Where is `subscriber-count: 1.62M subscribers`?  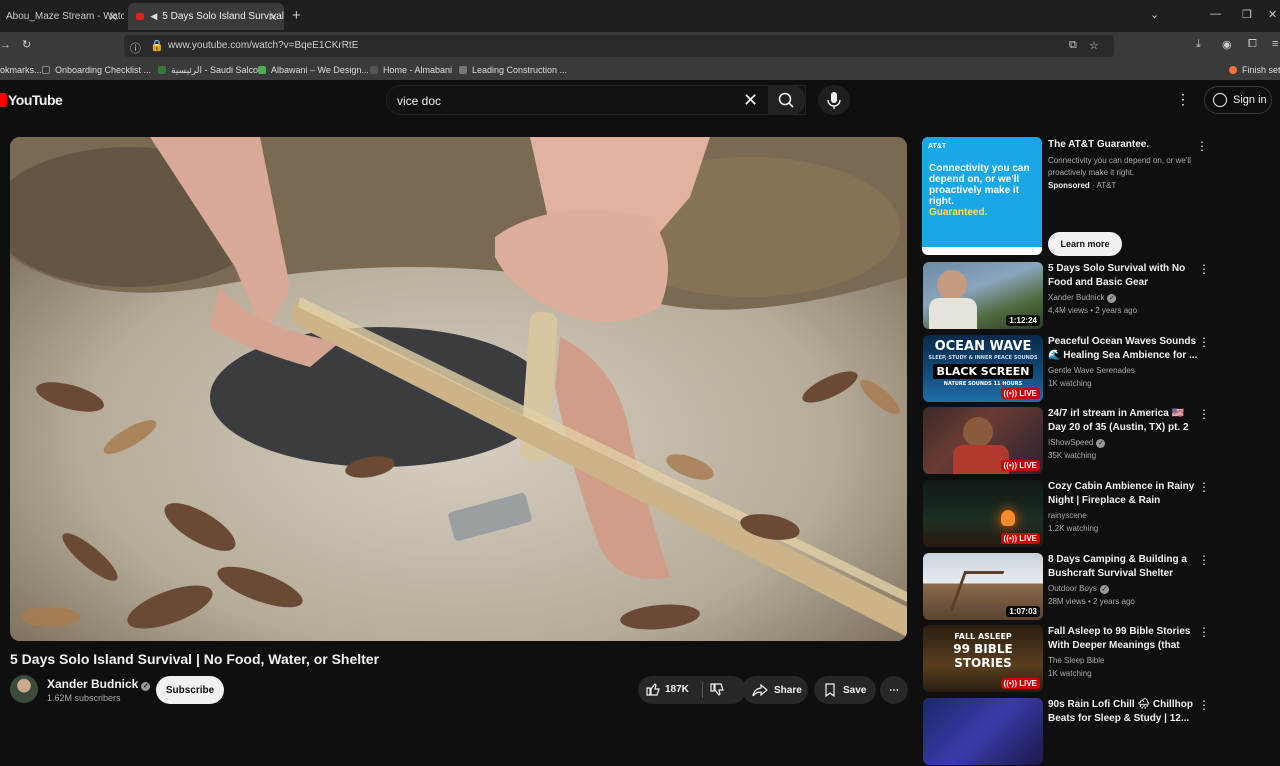
subscriber-count: 1.62M subscribers is located at coordinates (84, 698).